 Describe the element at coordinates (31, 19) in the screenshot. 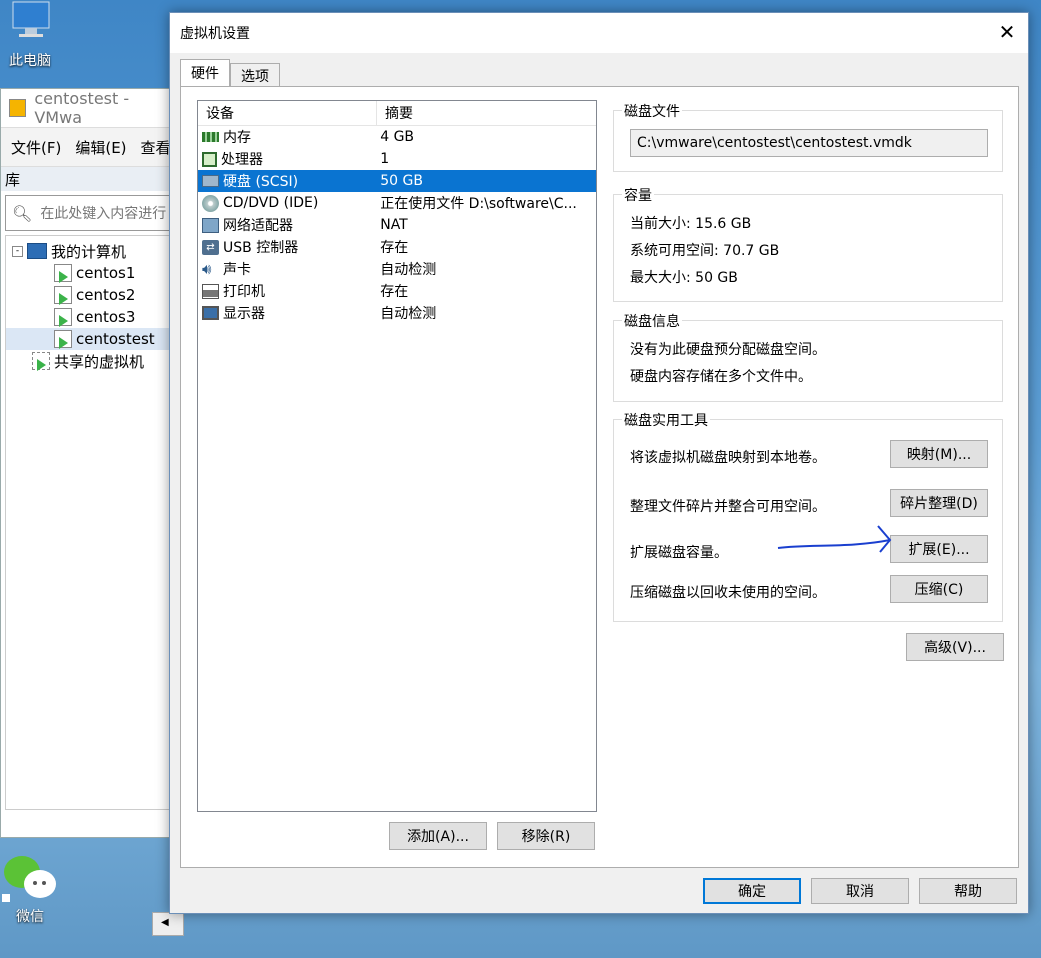

I see `this-pc-icon` at that location.